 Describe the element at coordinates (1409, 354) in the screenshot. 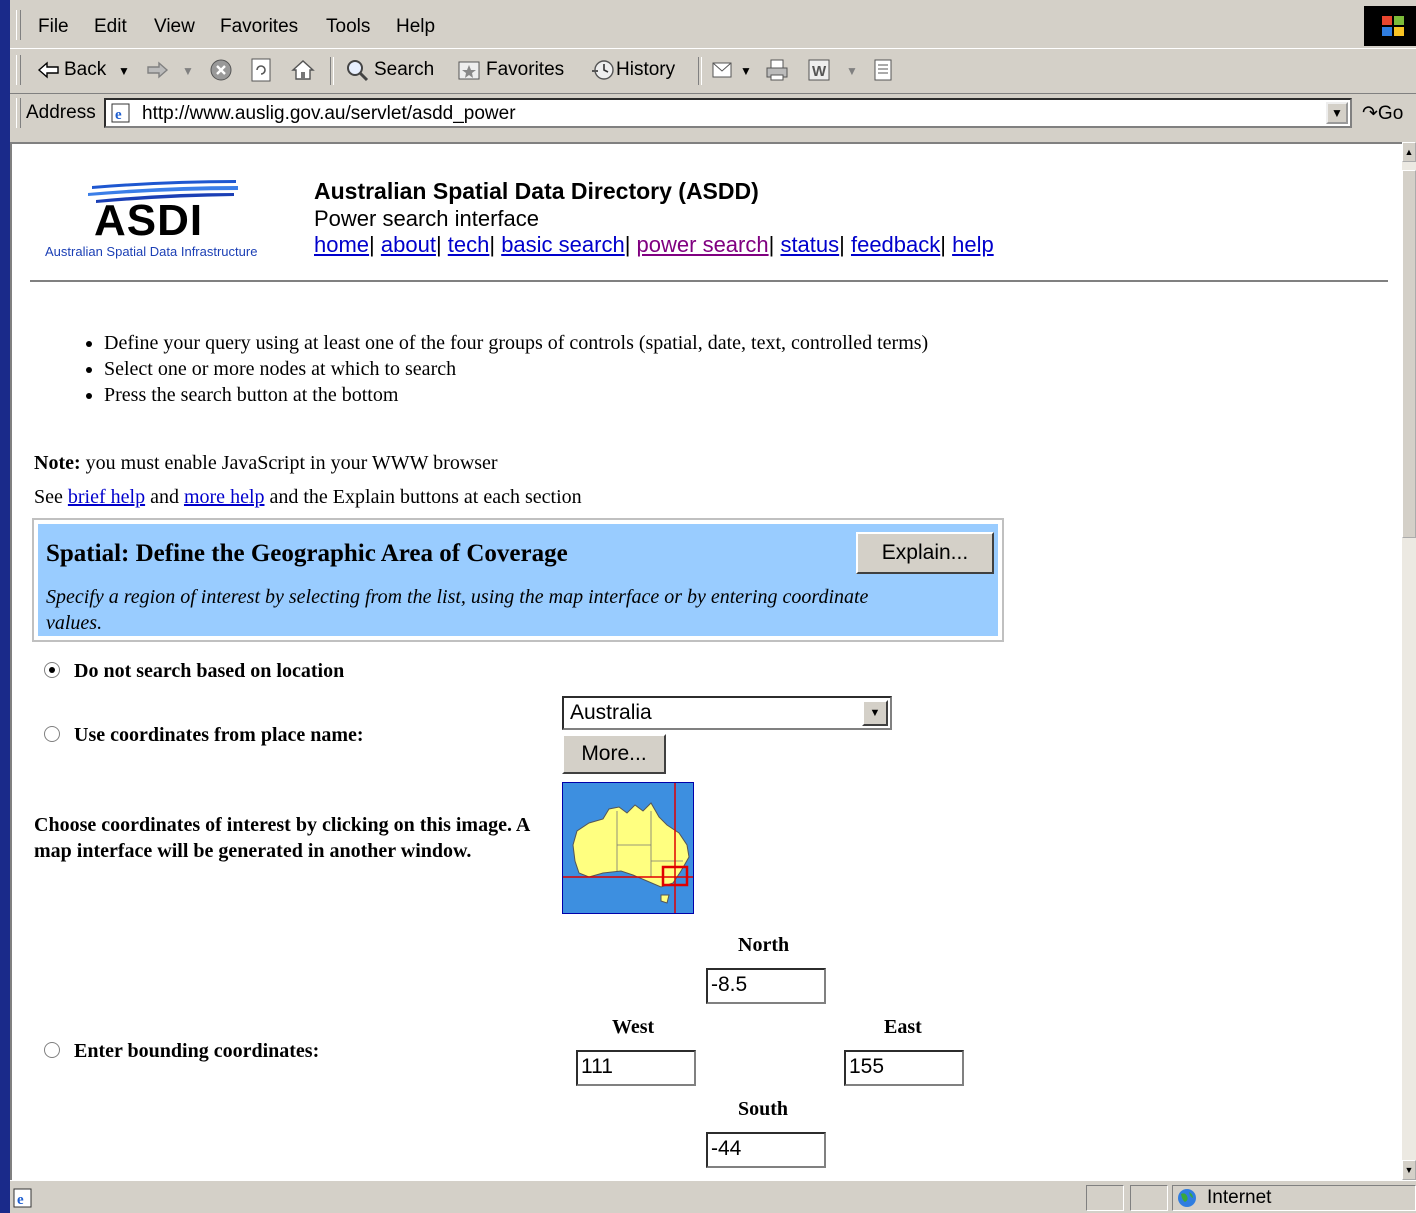

I see `scroll-thumb` at that location.